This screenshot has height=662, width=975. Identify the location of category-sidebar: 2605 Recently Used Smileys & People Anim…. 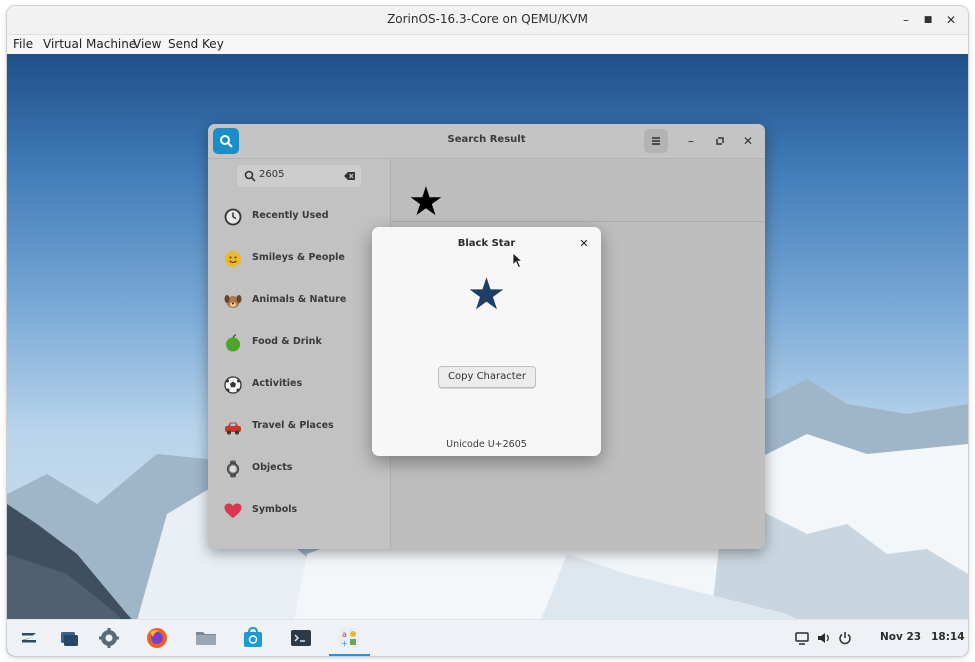
(299, 354).